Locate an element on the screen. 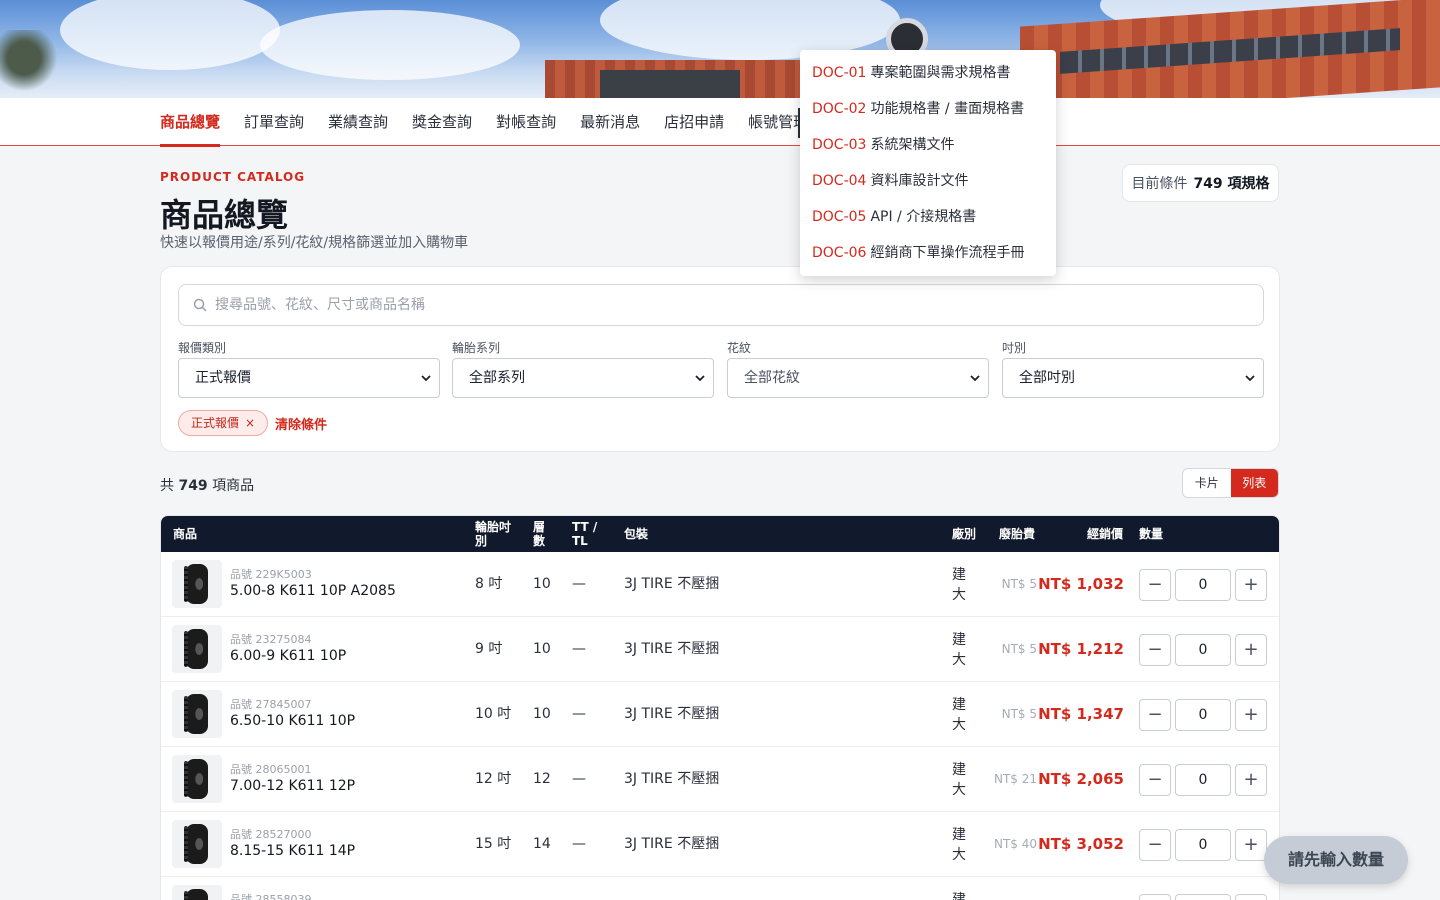  list-view-button: 列表 is located at coordinates (1254, 483).